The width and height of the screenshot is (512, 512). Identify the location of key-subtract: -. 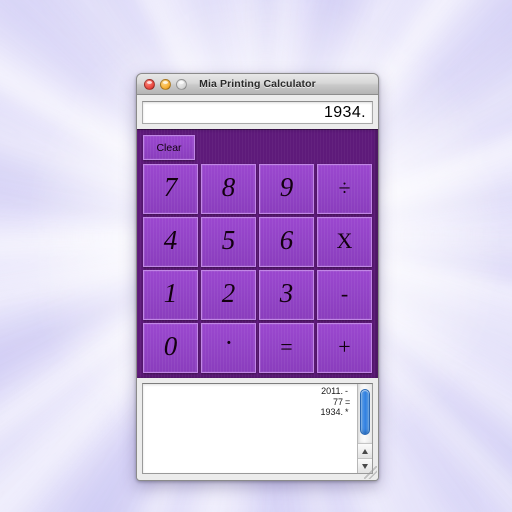
(344, 295).